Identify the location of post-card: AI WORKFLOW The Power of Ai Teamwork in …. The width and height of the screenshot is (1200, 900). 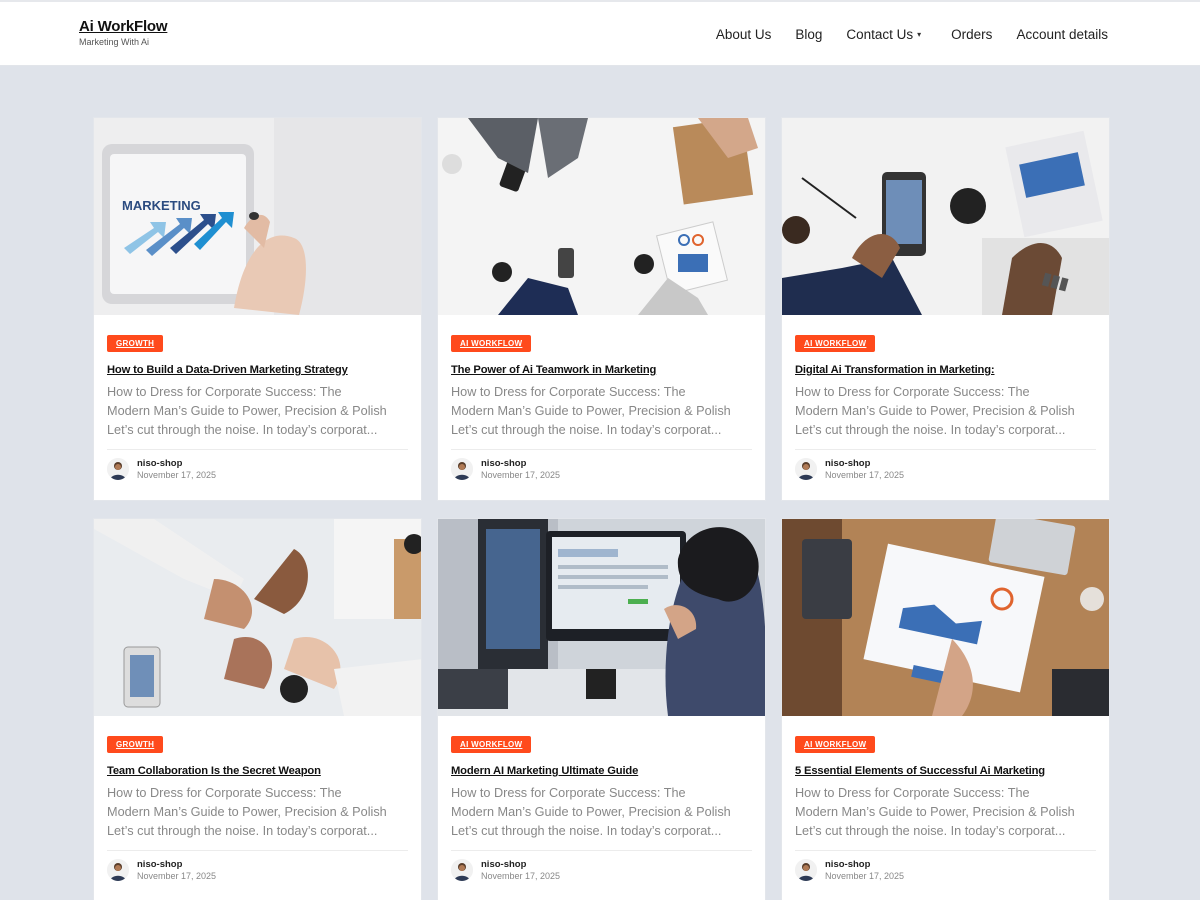
(601, 309).